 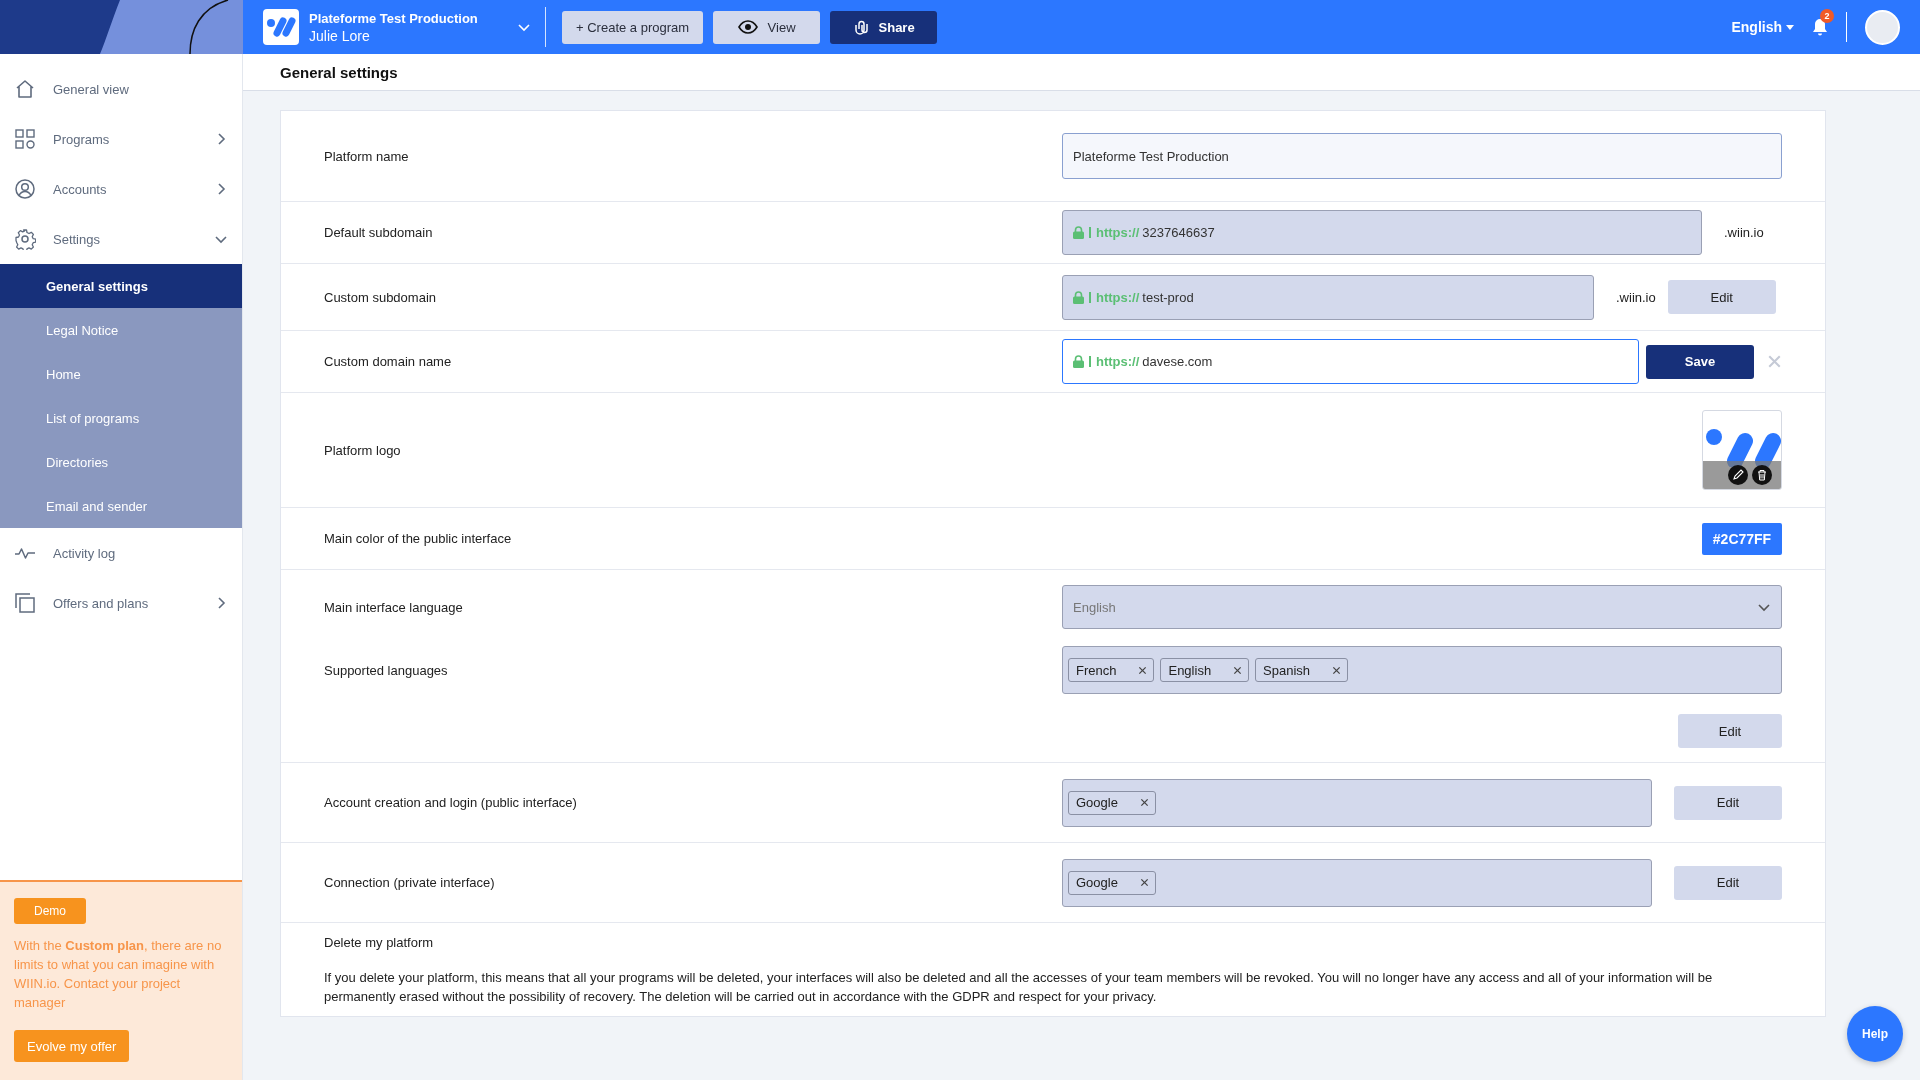 What do you see at coordinates (118, 974) in the screenshot?
I see `promo-text: With the Custom plan, there are no limits to what you can imagine with WIIN.io. Contact your project manager` at bounding box center [118, 974].